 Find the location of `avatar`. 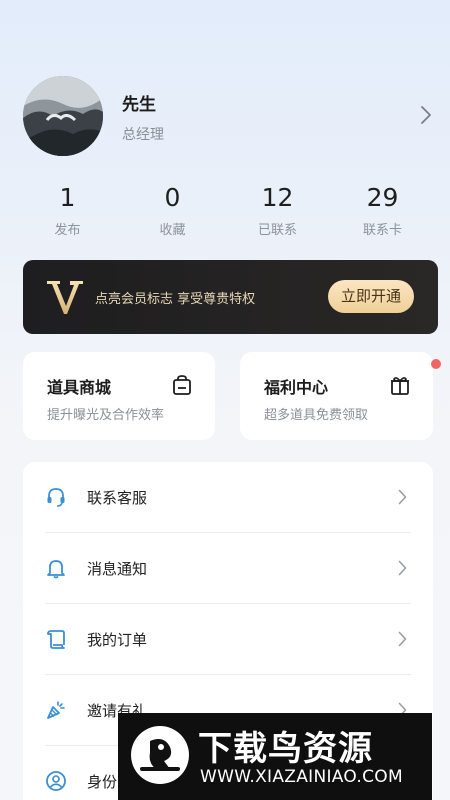

avatar is located at coordinates (63, 116).